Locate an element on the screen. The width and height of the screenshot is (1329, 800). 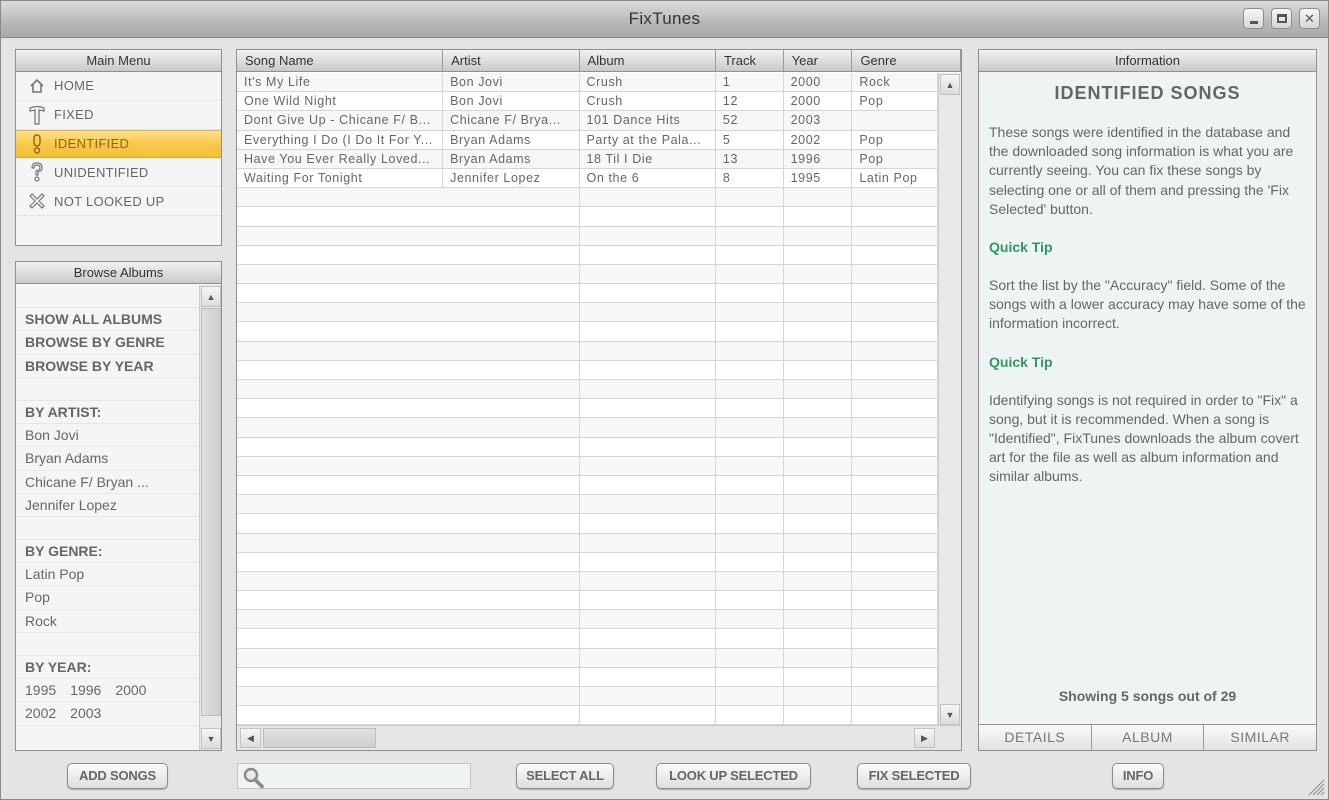
table-vertical-scrollbar: ▲ ▼ is located at coordinates (949, 399).